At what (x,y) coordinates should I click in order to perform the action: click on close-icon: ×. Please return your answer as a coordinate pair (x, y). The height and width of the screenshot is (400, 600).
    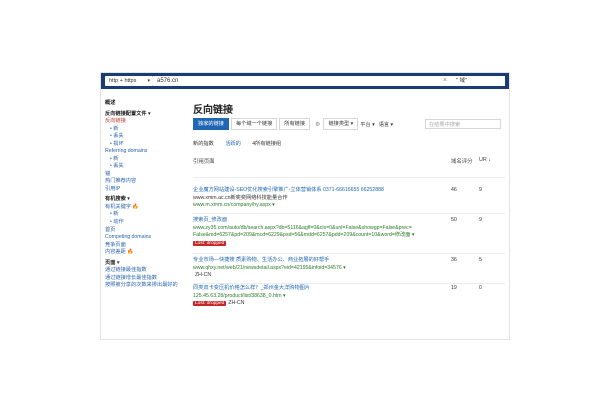
    Looking at the image, I should click on (445, 81).